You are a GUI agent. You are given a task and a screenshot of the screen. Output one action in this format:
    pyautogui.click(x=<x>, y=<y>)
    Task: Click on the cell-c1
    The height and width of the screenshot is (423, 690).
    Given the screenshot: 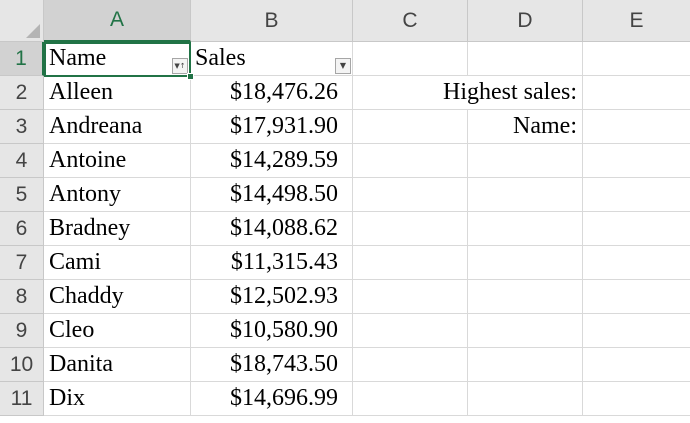 What is the action you would take?
    pyautogui.click(x=410, y=59)
    